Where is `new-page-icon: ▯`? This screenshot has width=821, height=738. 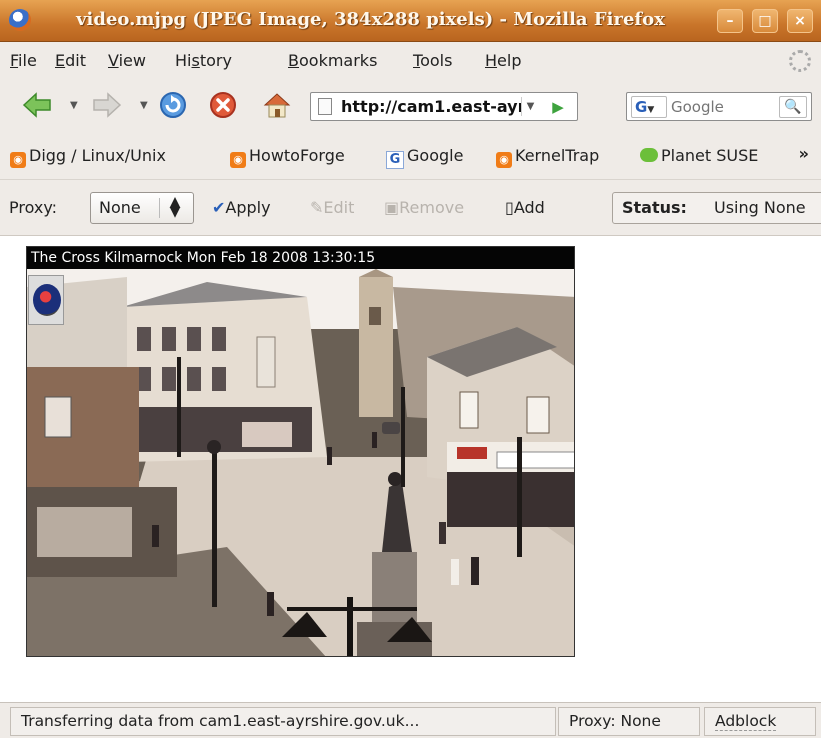
new-page-icon: ▯ is located at coordinates (509, 207).